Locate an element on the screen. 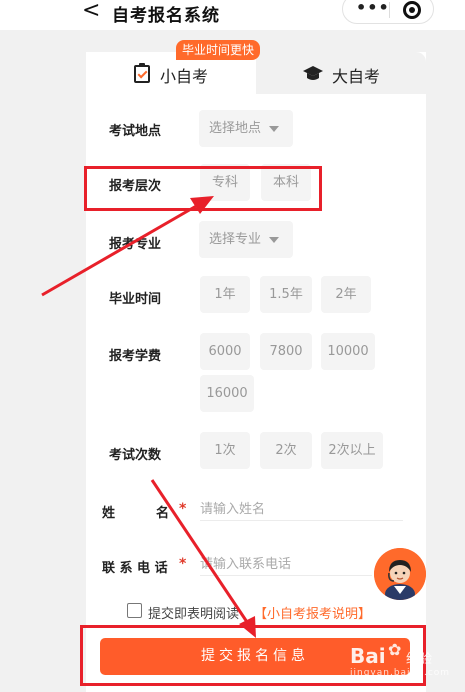 The height and width of the screenshot is (692, 465). back-icon: < is located at coordinates (92, 12).